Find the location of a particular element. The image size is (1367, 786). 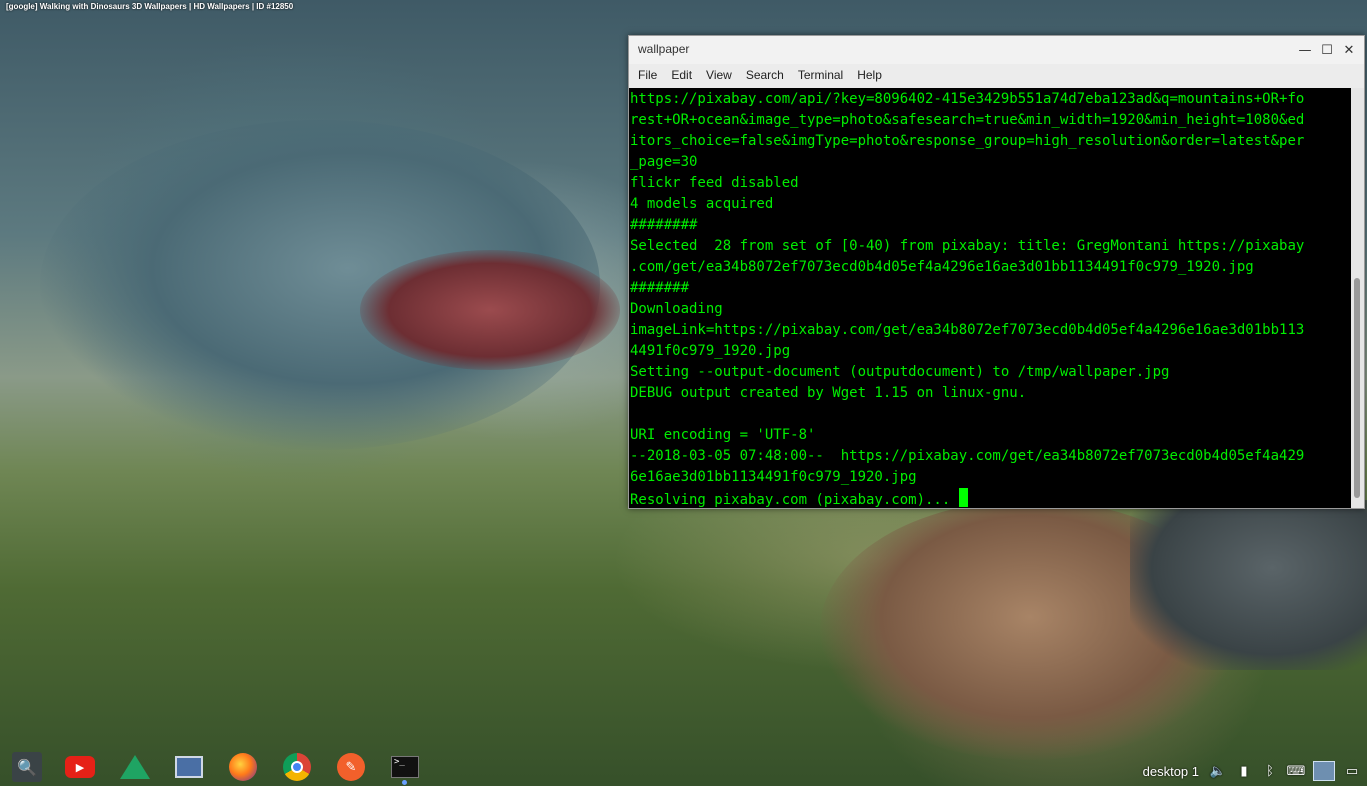

system-tray: desktop 1 🔈 ▮ ᛒ ⌨ ▭ is located at coordinates (1255, 771).